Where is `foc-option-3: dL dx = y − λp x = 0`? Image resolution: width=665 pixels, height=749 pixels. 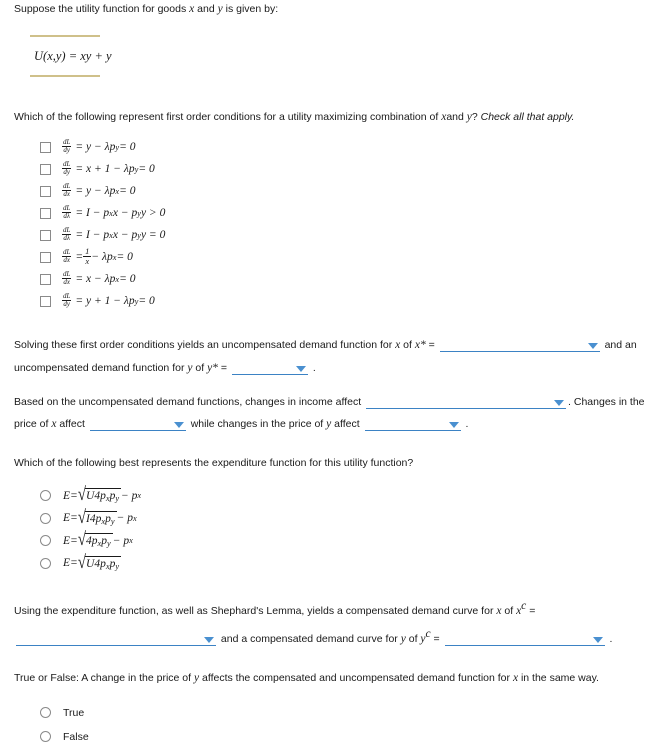 foc-option-3: dL dx = y − λp x = 0 is located at coordinates (332, 191).